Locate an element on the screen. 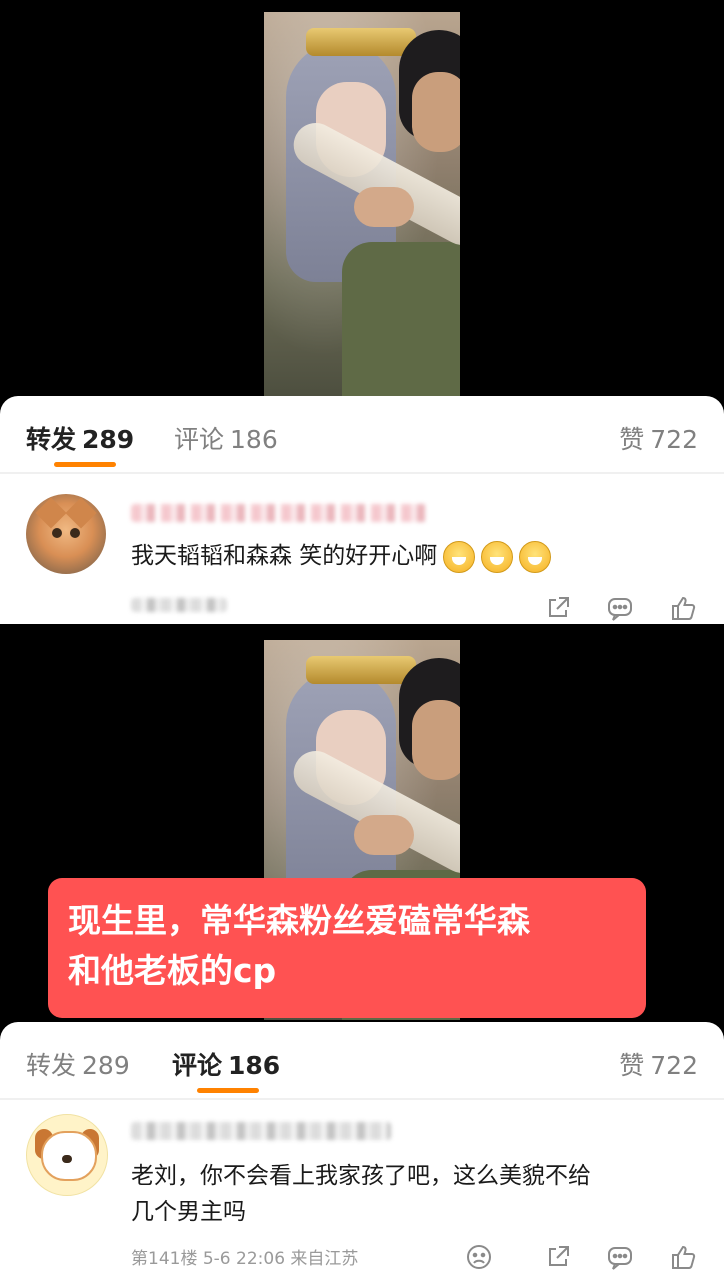 The image size is (724, 1280). caption-banner: 现生里，常华森粉丝爱磕常华森 和他老板的cp is located at coordinates (347, 948).